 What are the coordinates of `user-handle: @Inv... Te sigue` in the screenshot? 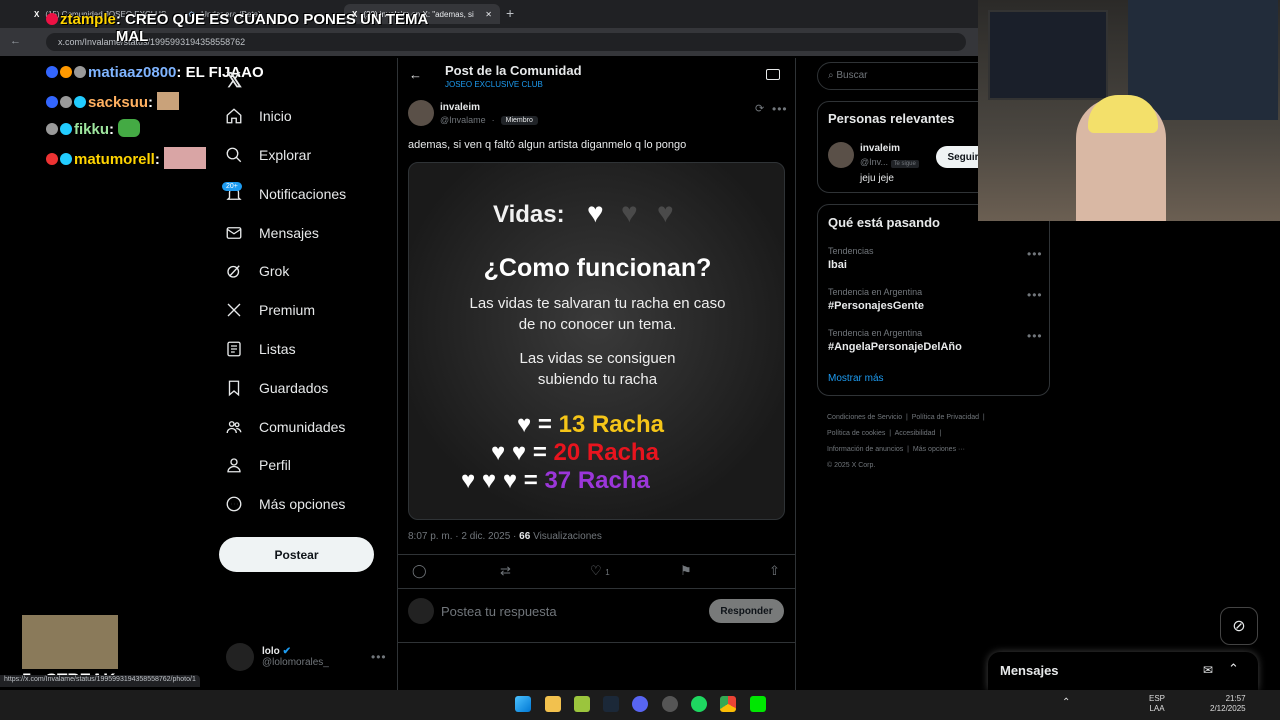 It's located at (889, 162).